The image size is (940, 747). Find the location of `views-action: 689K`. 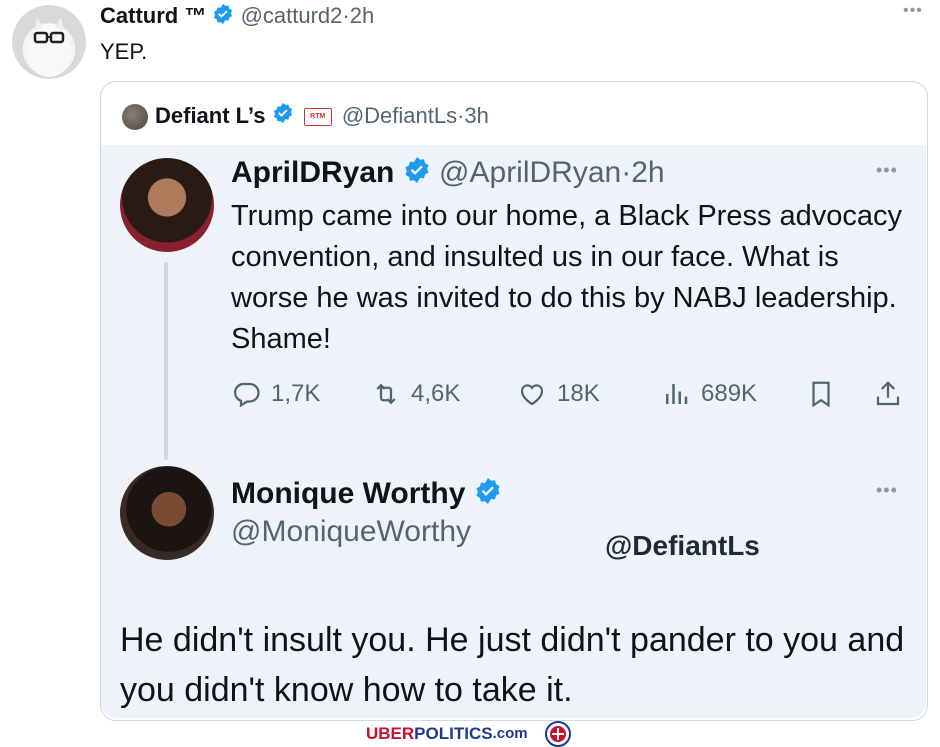

views-action: 689K is located at coordinates (709, 394).